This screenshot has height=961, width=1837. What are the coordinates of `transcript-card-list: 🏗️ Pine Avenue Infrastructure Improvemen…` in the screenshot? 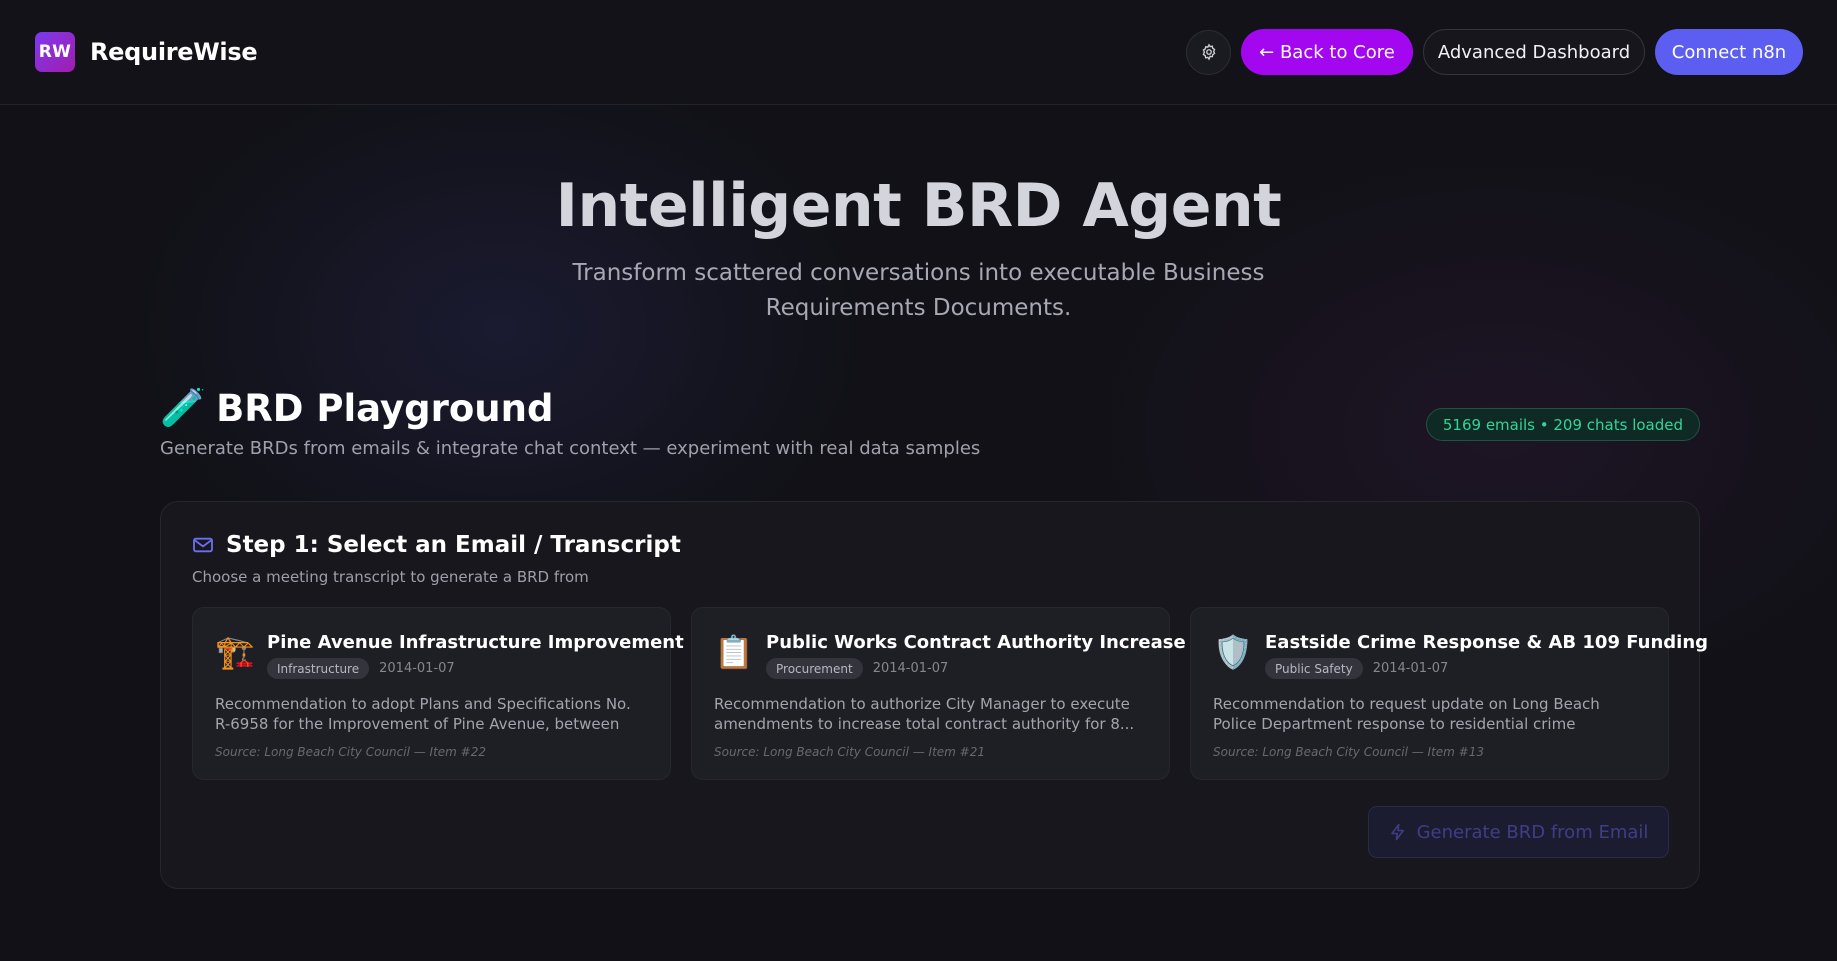 It's located at (950, 693).